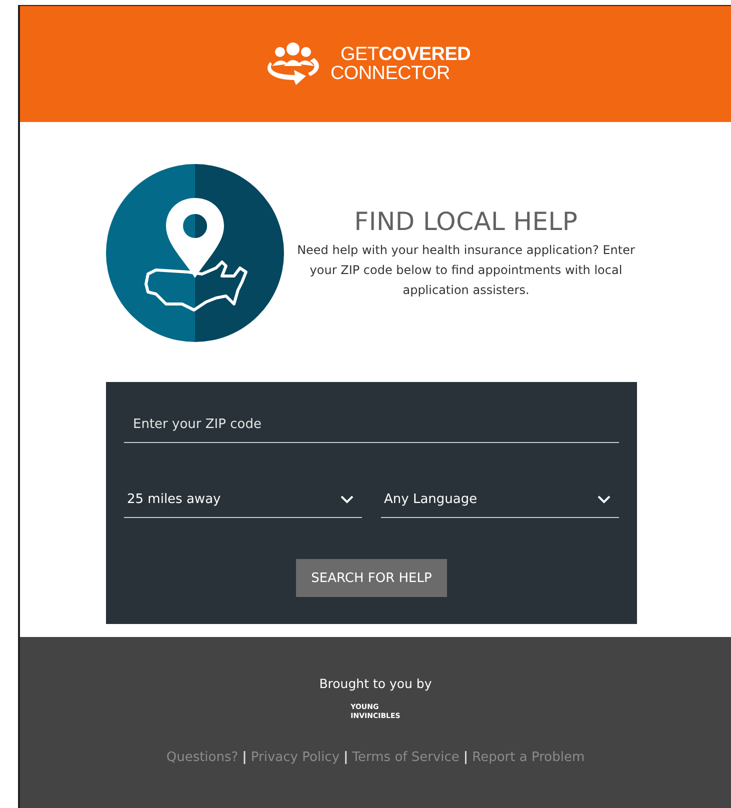  I want to click on footer-link: Questions?, so click(202, 757).